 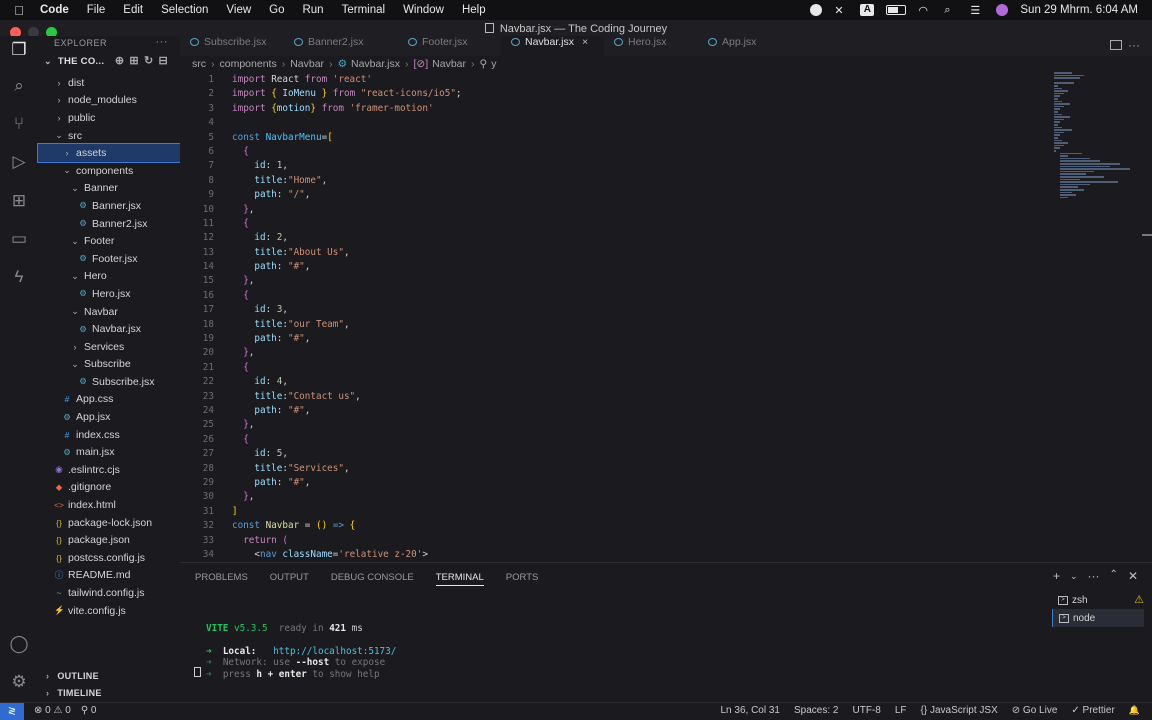 What do you see at coordinates (54, 10) in the screenshot?
I see `menu-app-code: Code` at bounding box center [54, 10].